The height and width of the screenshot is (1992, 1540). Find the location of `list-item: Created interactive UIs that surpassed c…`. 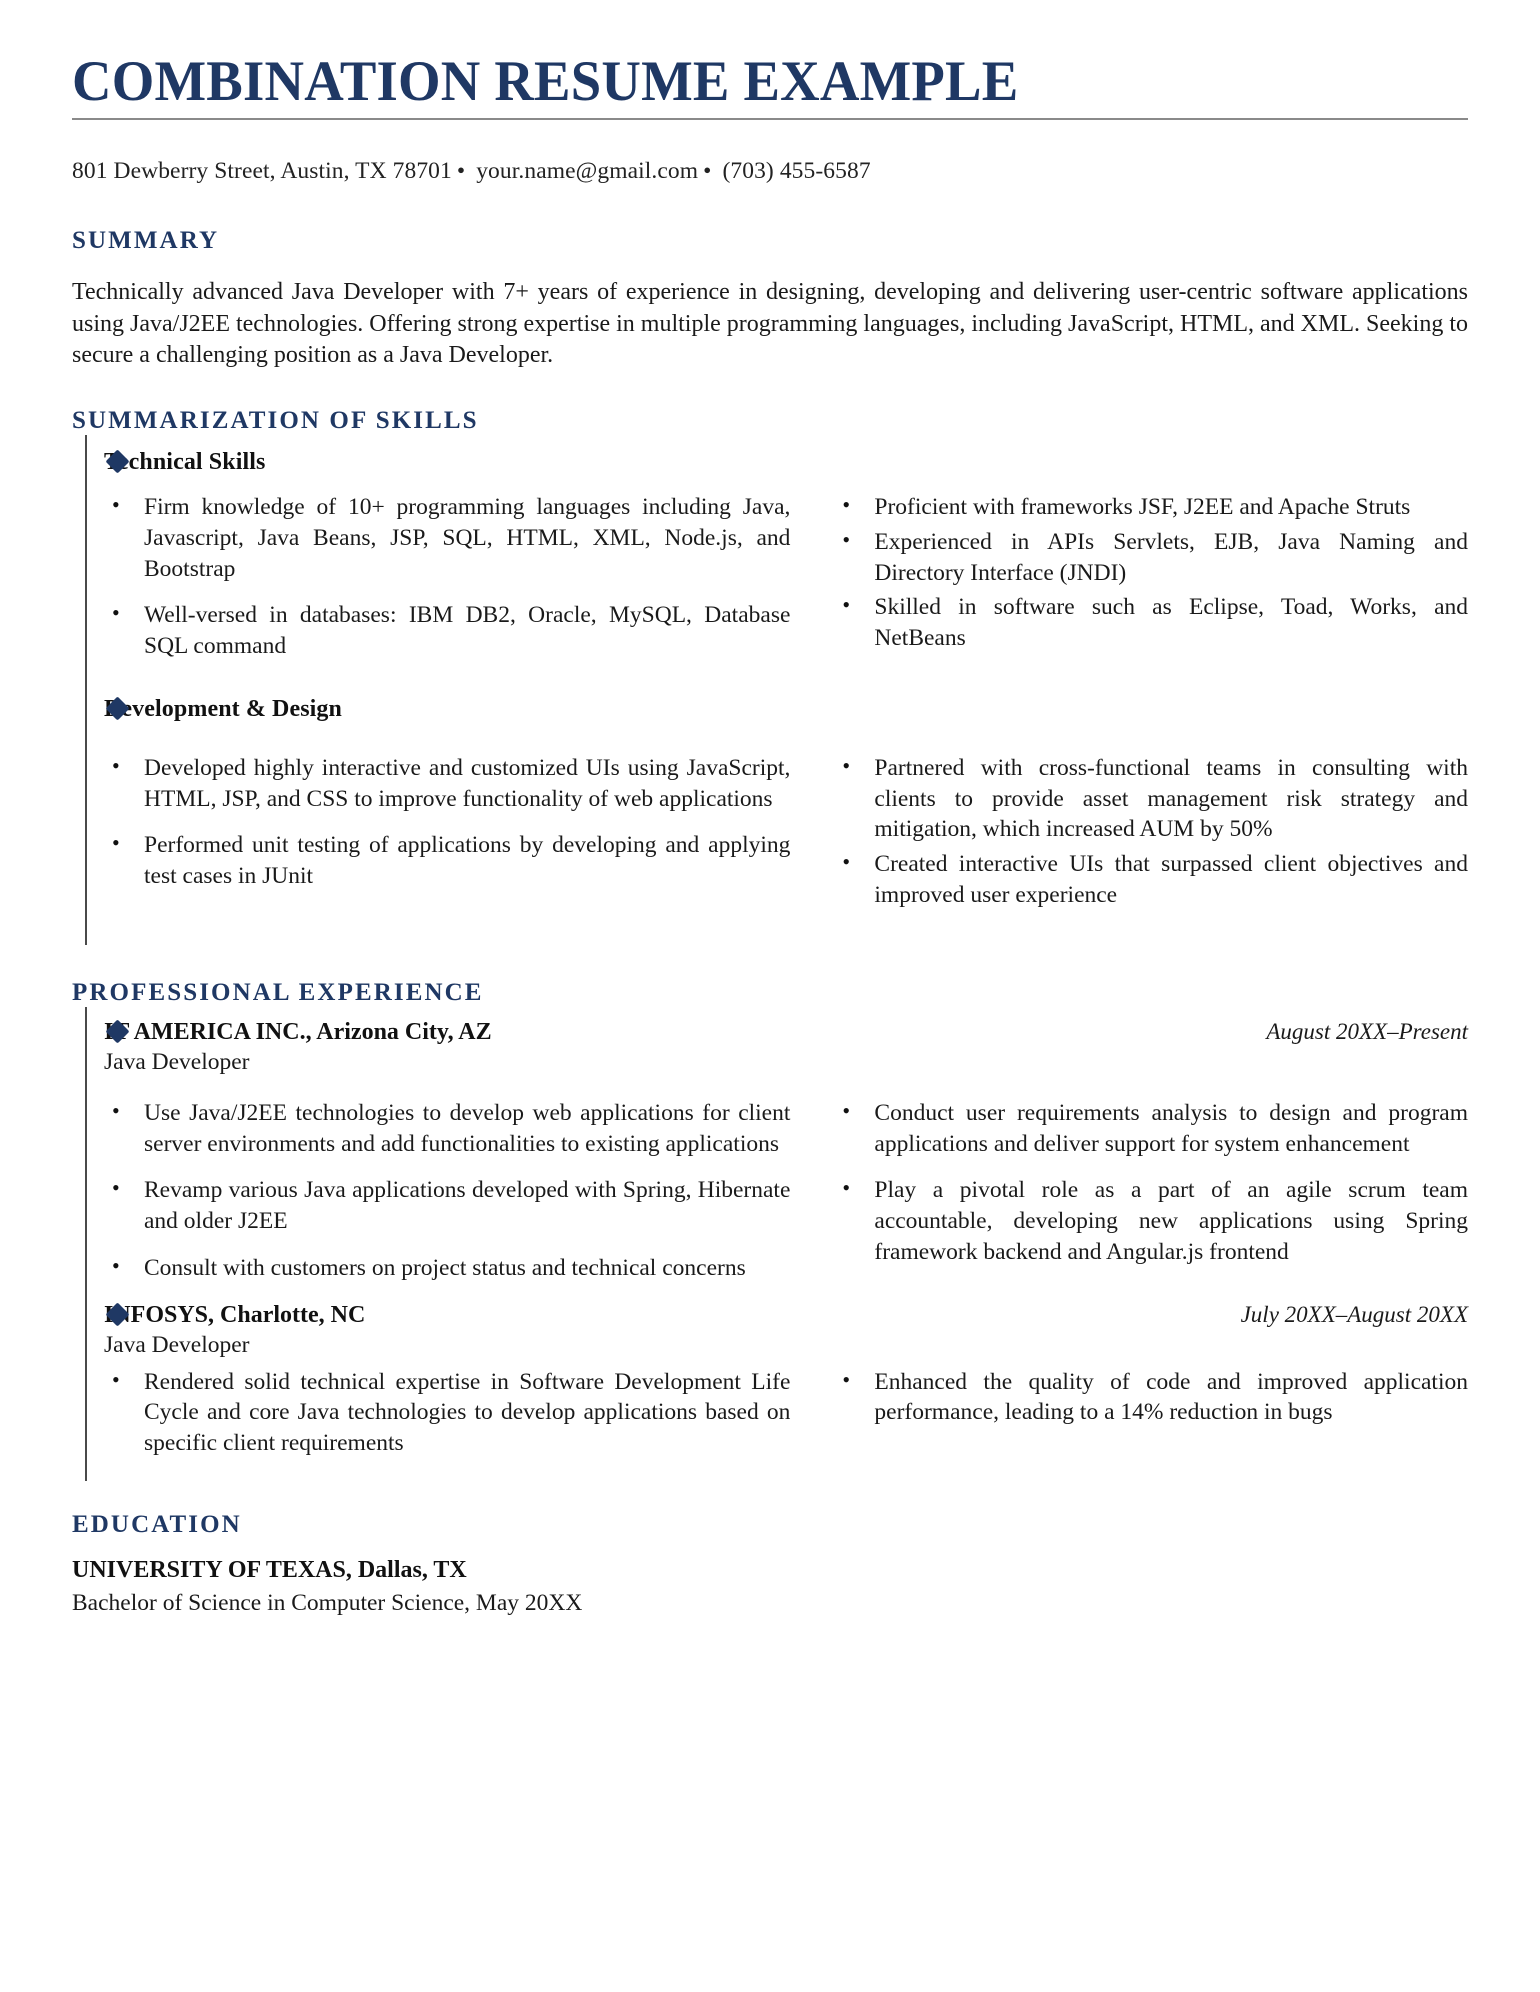

list-item: Created interactive UIs that surpassed c… is located at coordinates (1151, 879).